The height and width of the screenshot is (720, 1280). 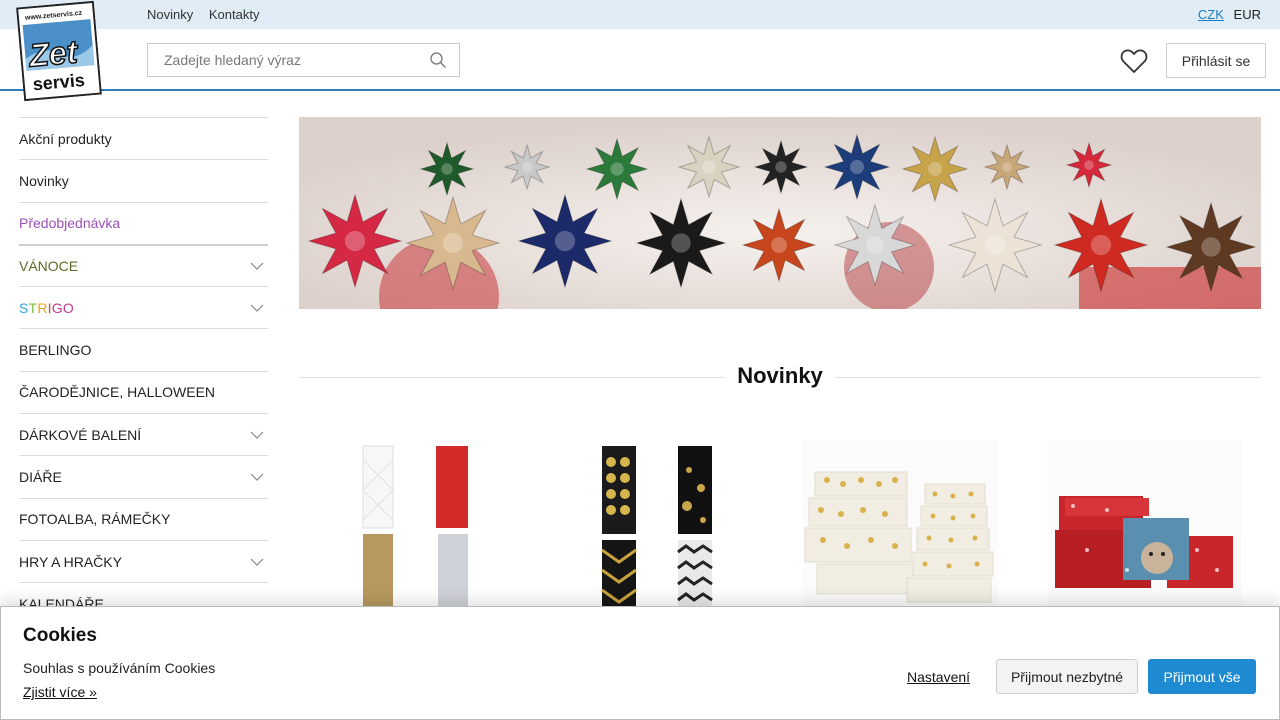 I want to click on sidebar-item-carodejnice-halloween: ČARODĚJNICE, HALLOWEEN, so click(x=143, y=391).